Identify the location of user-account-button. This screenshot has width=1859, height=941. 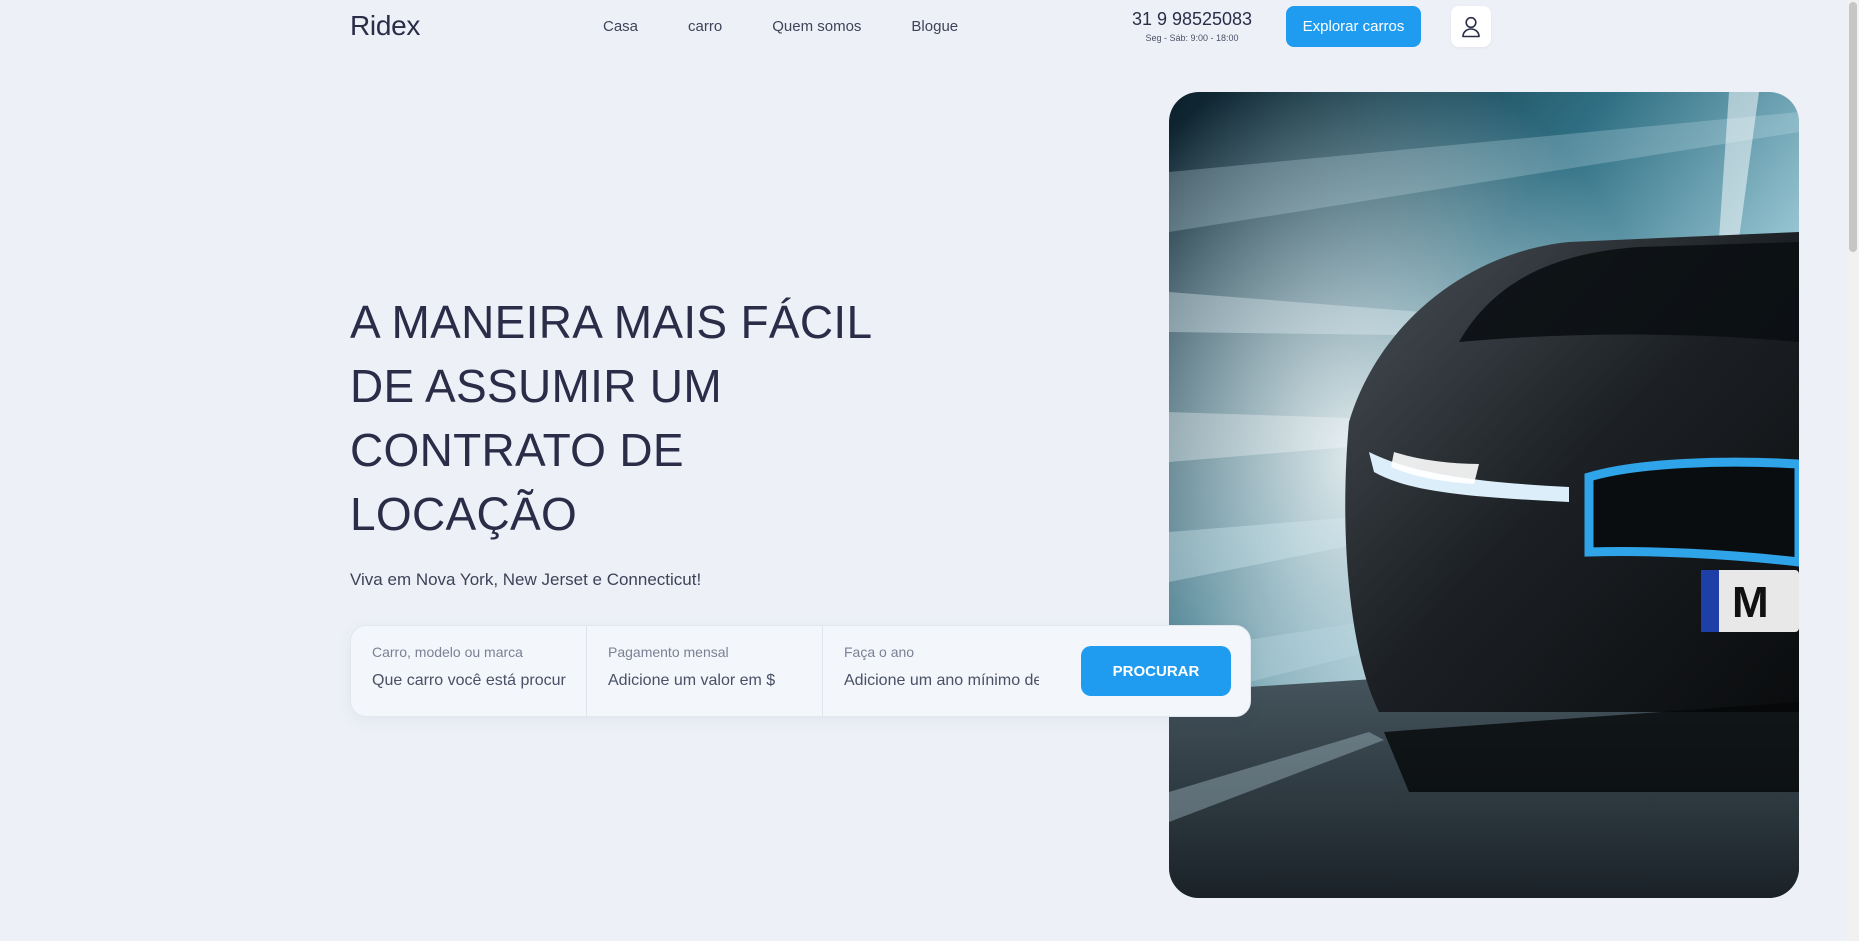
(1471, 26).